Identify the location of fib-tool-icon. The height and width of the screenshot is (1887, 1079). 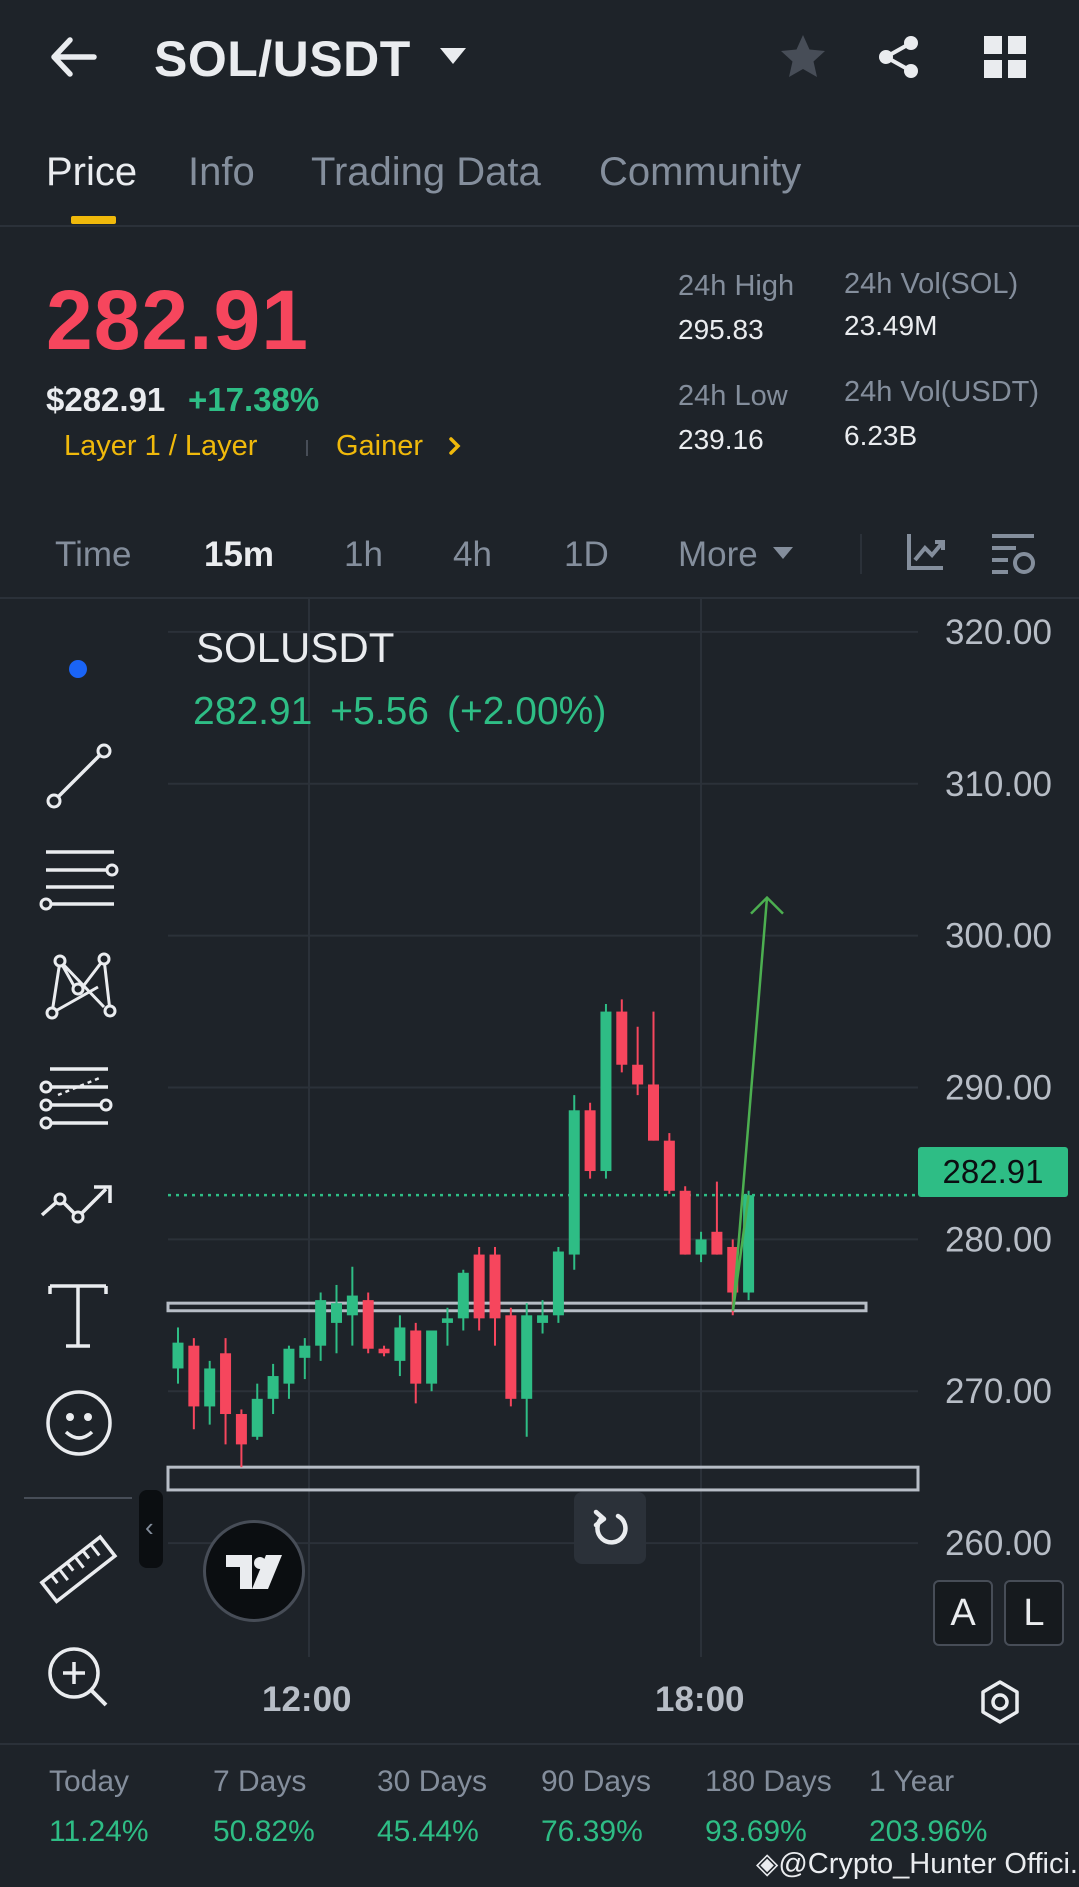
(79, 1096).